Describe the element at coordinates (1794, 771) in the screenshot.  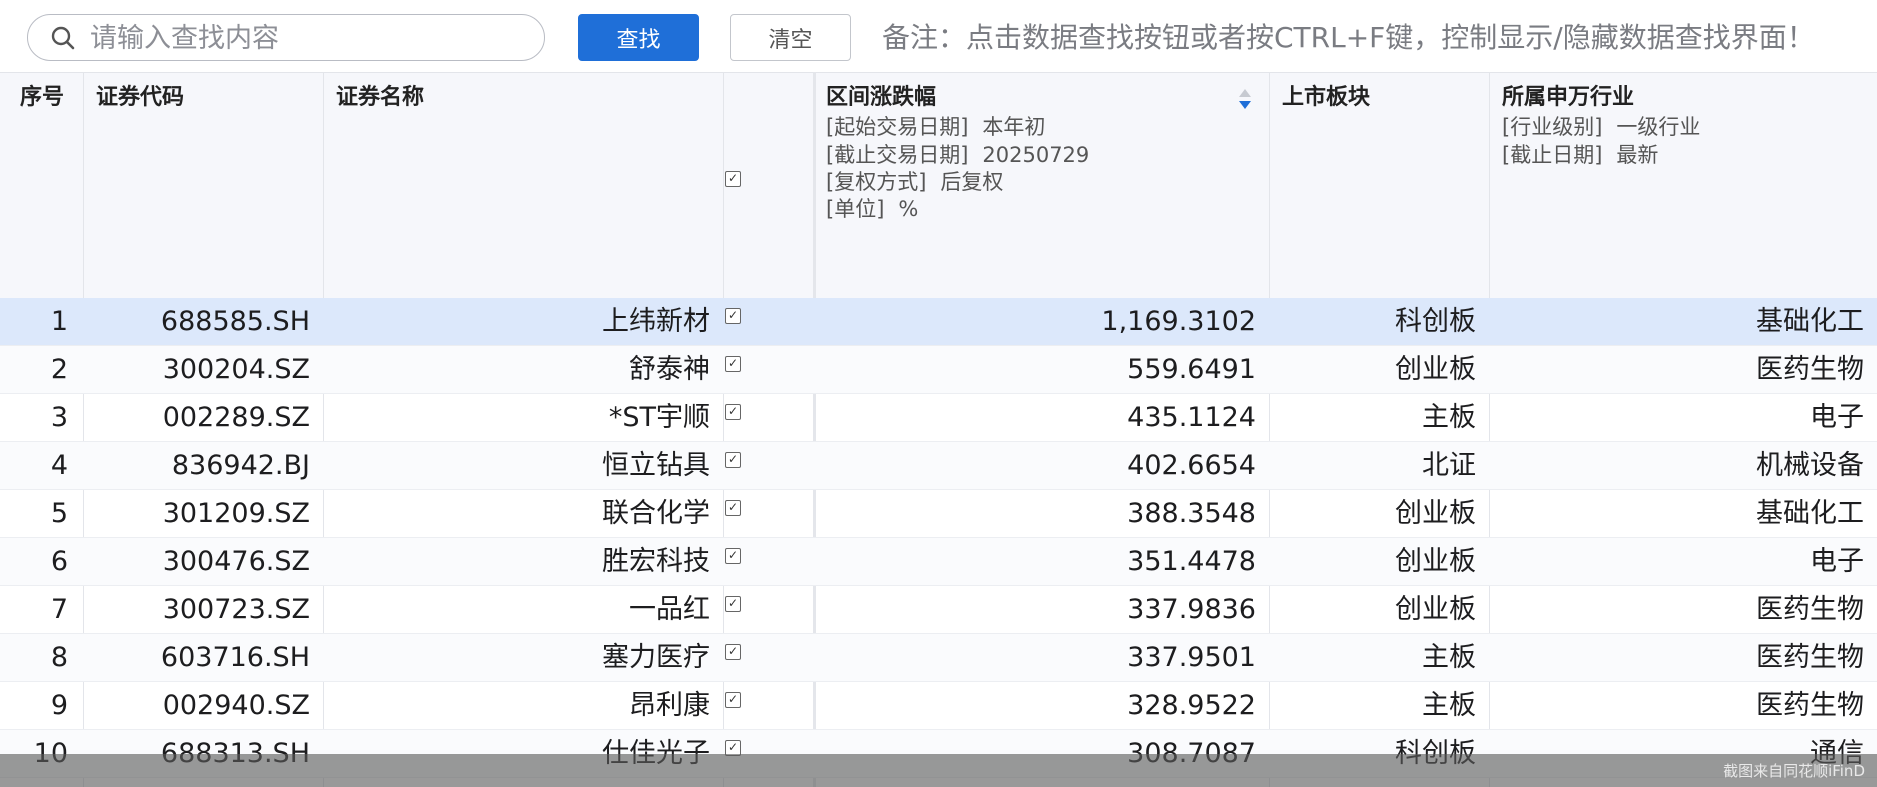
I see `watermark-text: 截图来自同花顺iFinD` at that location.